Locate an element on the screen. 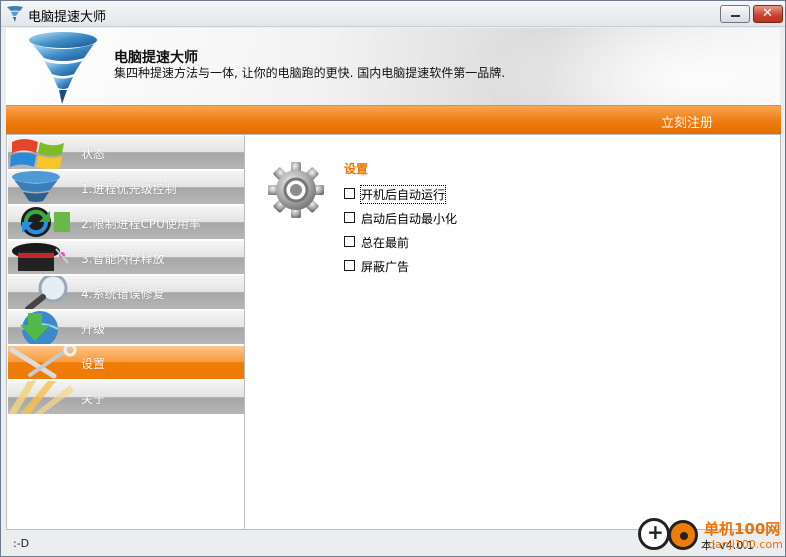  close-button: ✕ is located at coordinates (768, 14).